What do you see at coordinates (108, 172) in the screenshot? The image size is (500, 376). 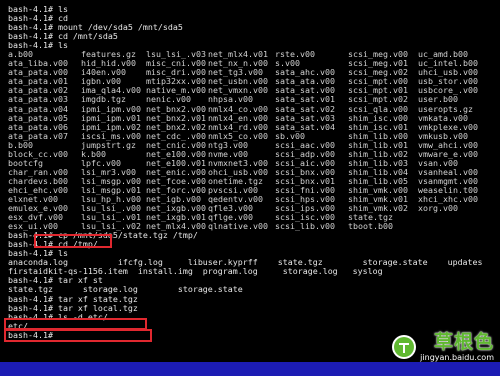 I see `file-entry: lsi_mr3.v00` at bounding box center [108, 172].